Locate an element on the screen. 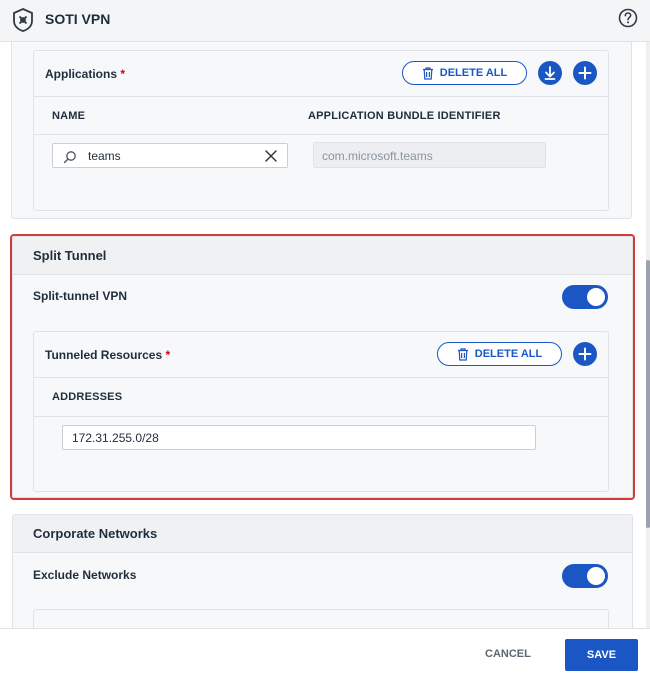 The image size is (650, 678). address-input: 172.31.255.0/28 is located at coordinates (299, 437).